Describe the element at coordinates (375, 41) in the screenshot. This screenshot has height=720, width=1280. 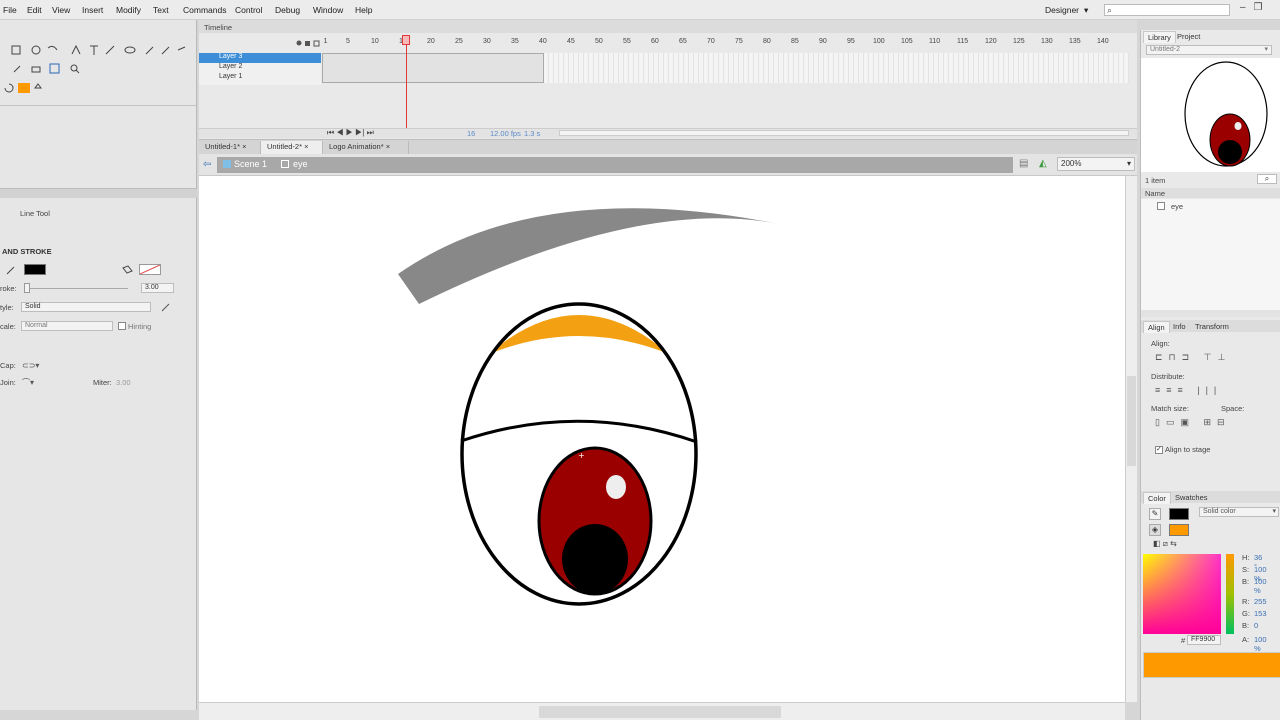
I see `frame-number: 10` at that location.